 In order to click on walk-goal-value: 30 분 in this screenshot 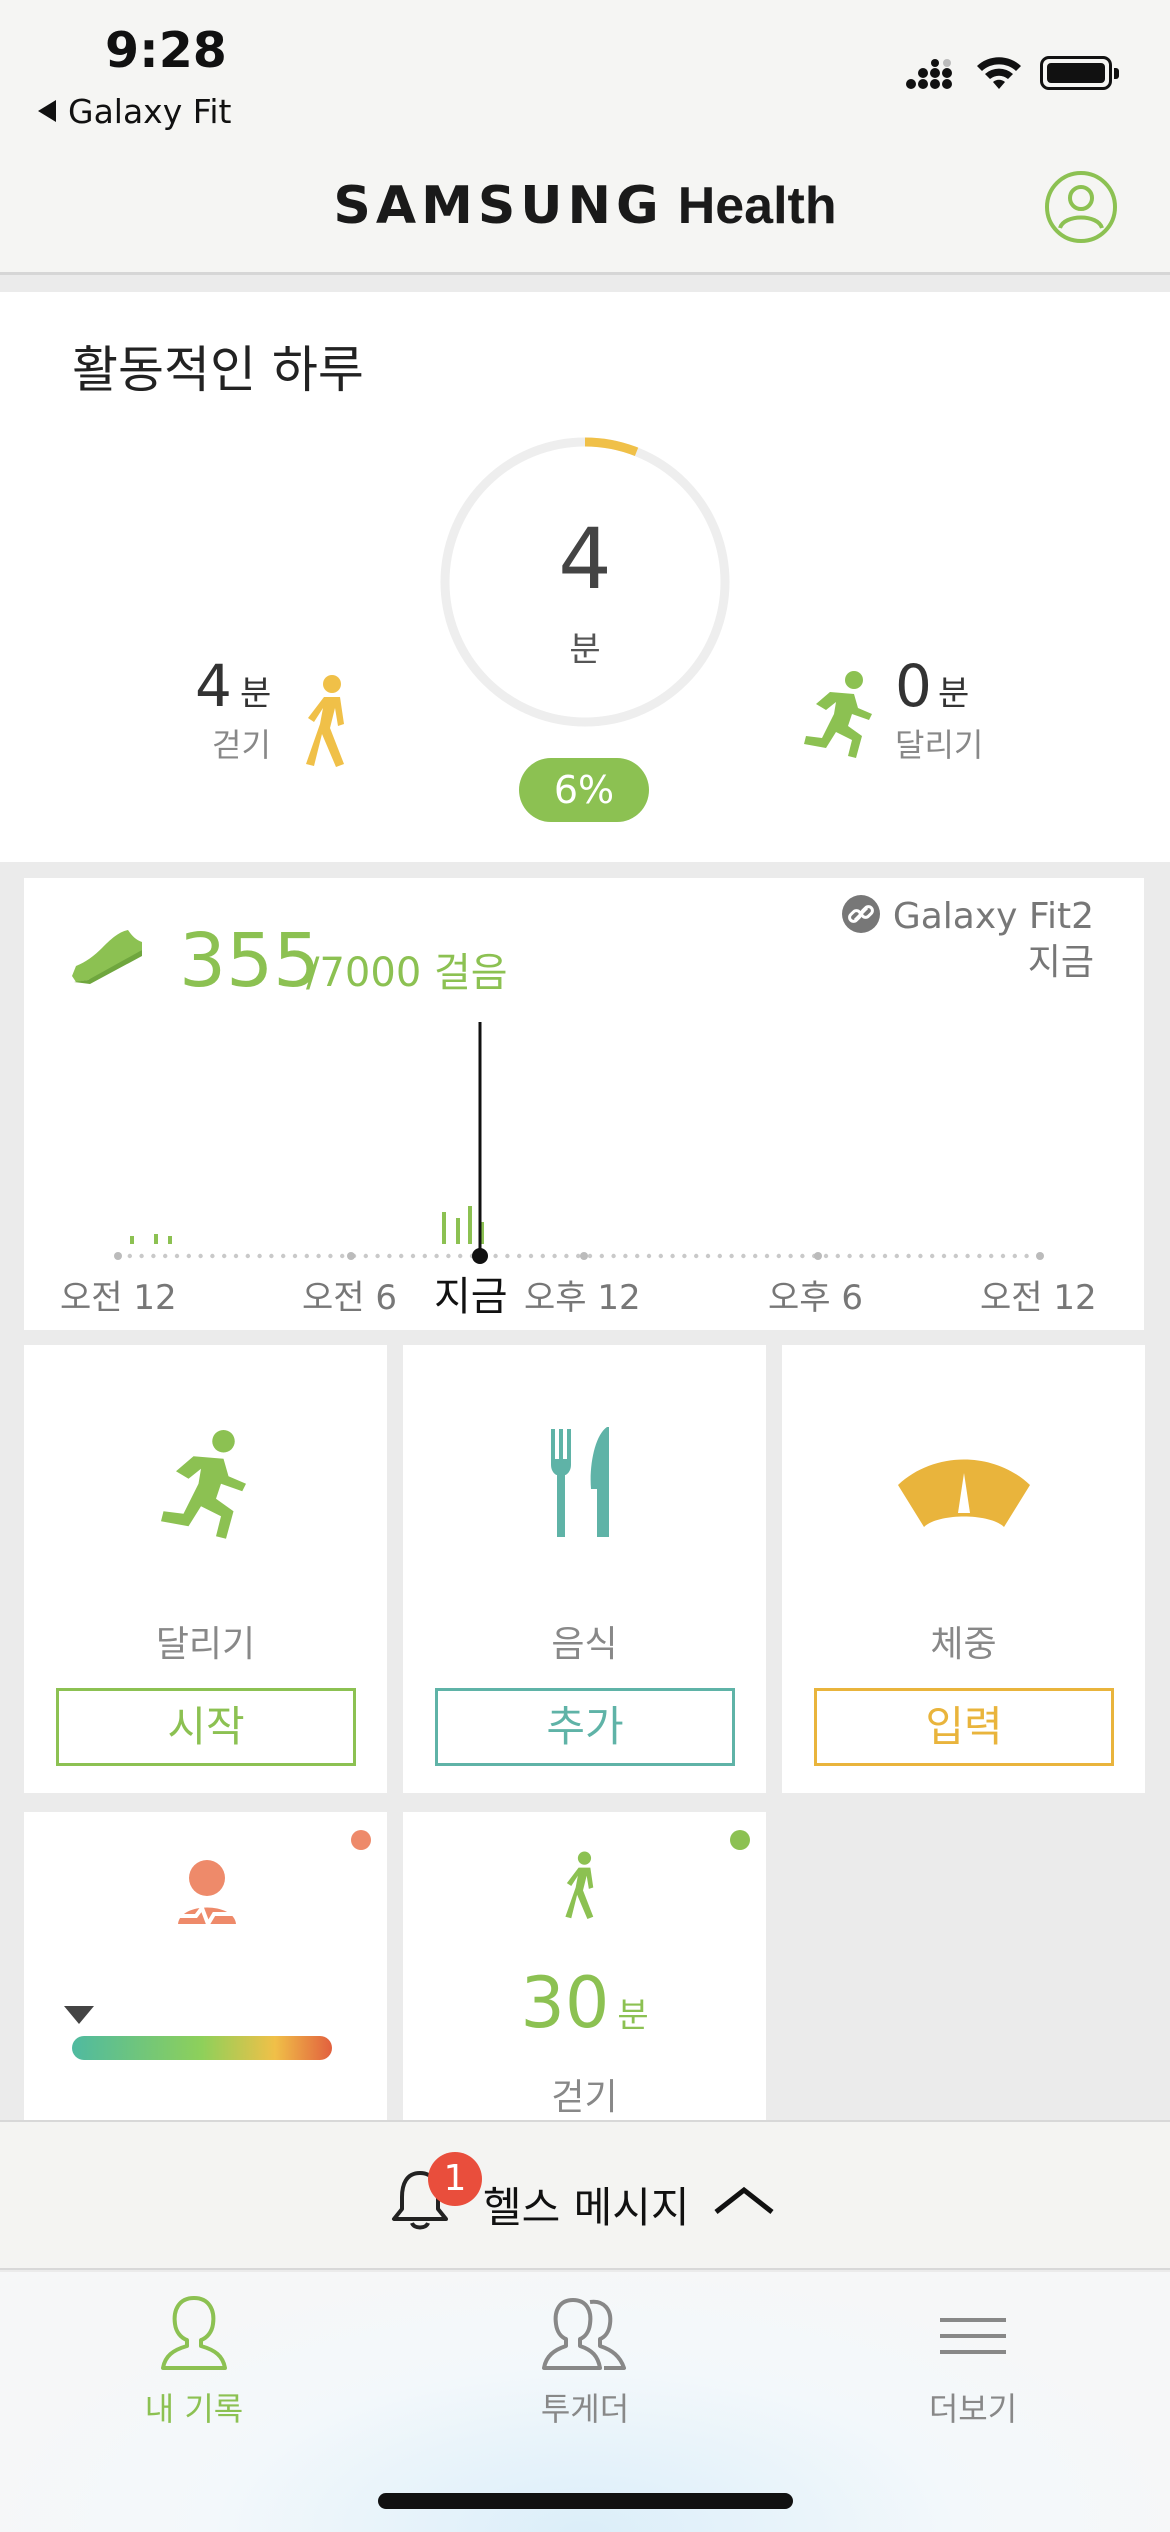, I will do `click(584, 2003)`.